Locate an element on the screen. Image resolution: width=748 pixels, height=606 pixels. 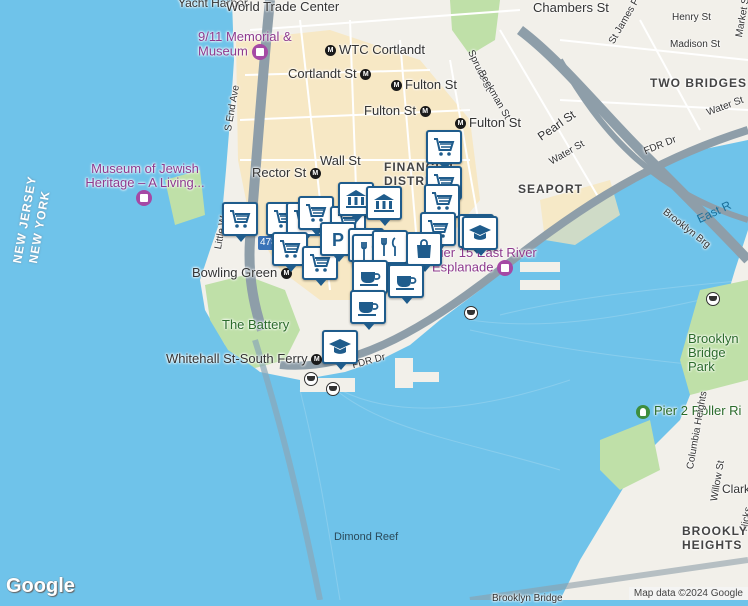
clark-label: Clark is located at coordinates (735, 489).